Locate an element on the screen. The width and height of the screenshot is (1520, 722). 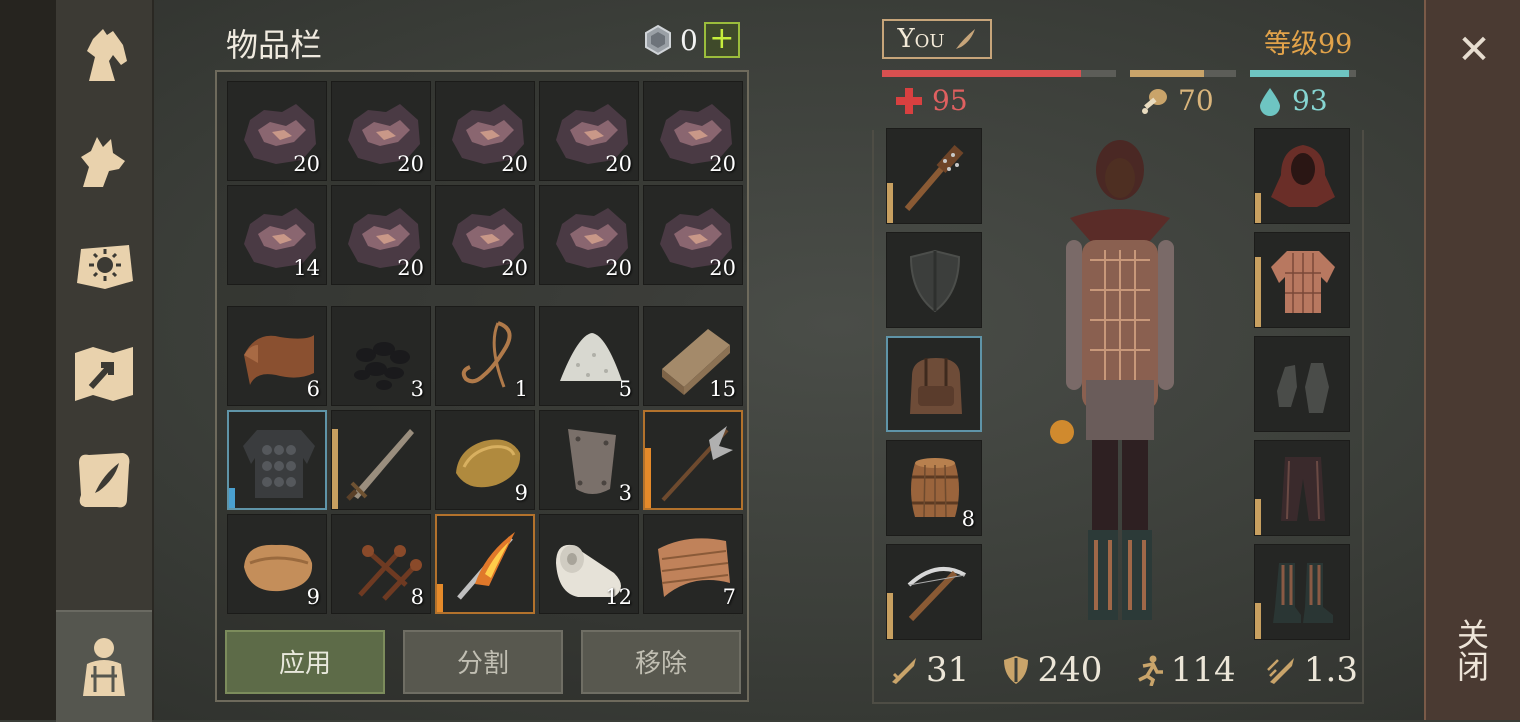
sidebar-tab-horse is located at coordinates (104, 56).